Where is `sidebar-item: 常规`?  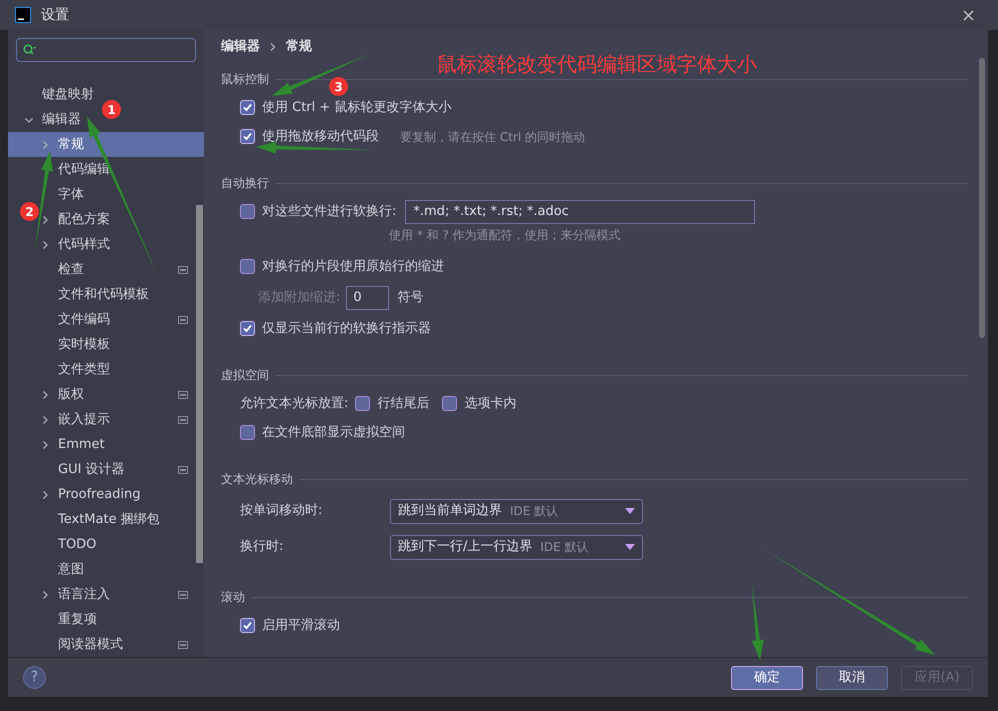
sidebar-item: 常规 is located at coordinates (62, 144).